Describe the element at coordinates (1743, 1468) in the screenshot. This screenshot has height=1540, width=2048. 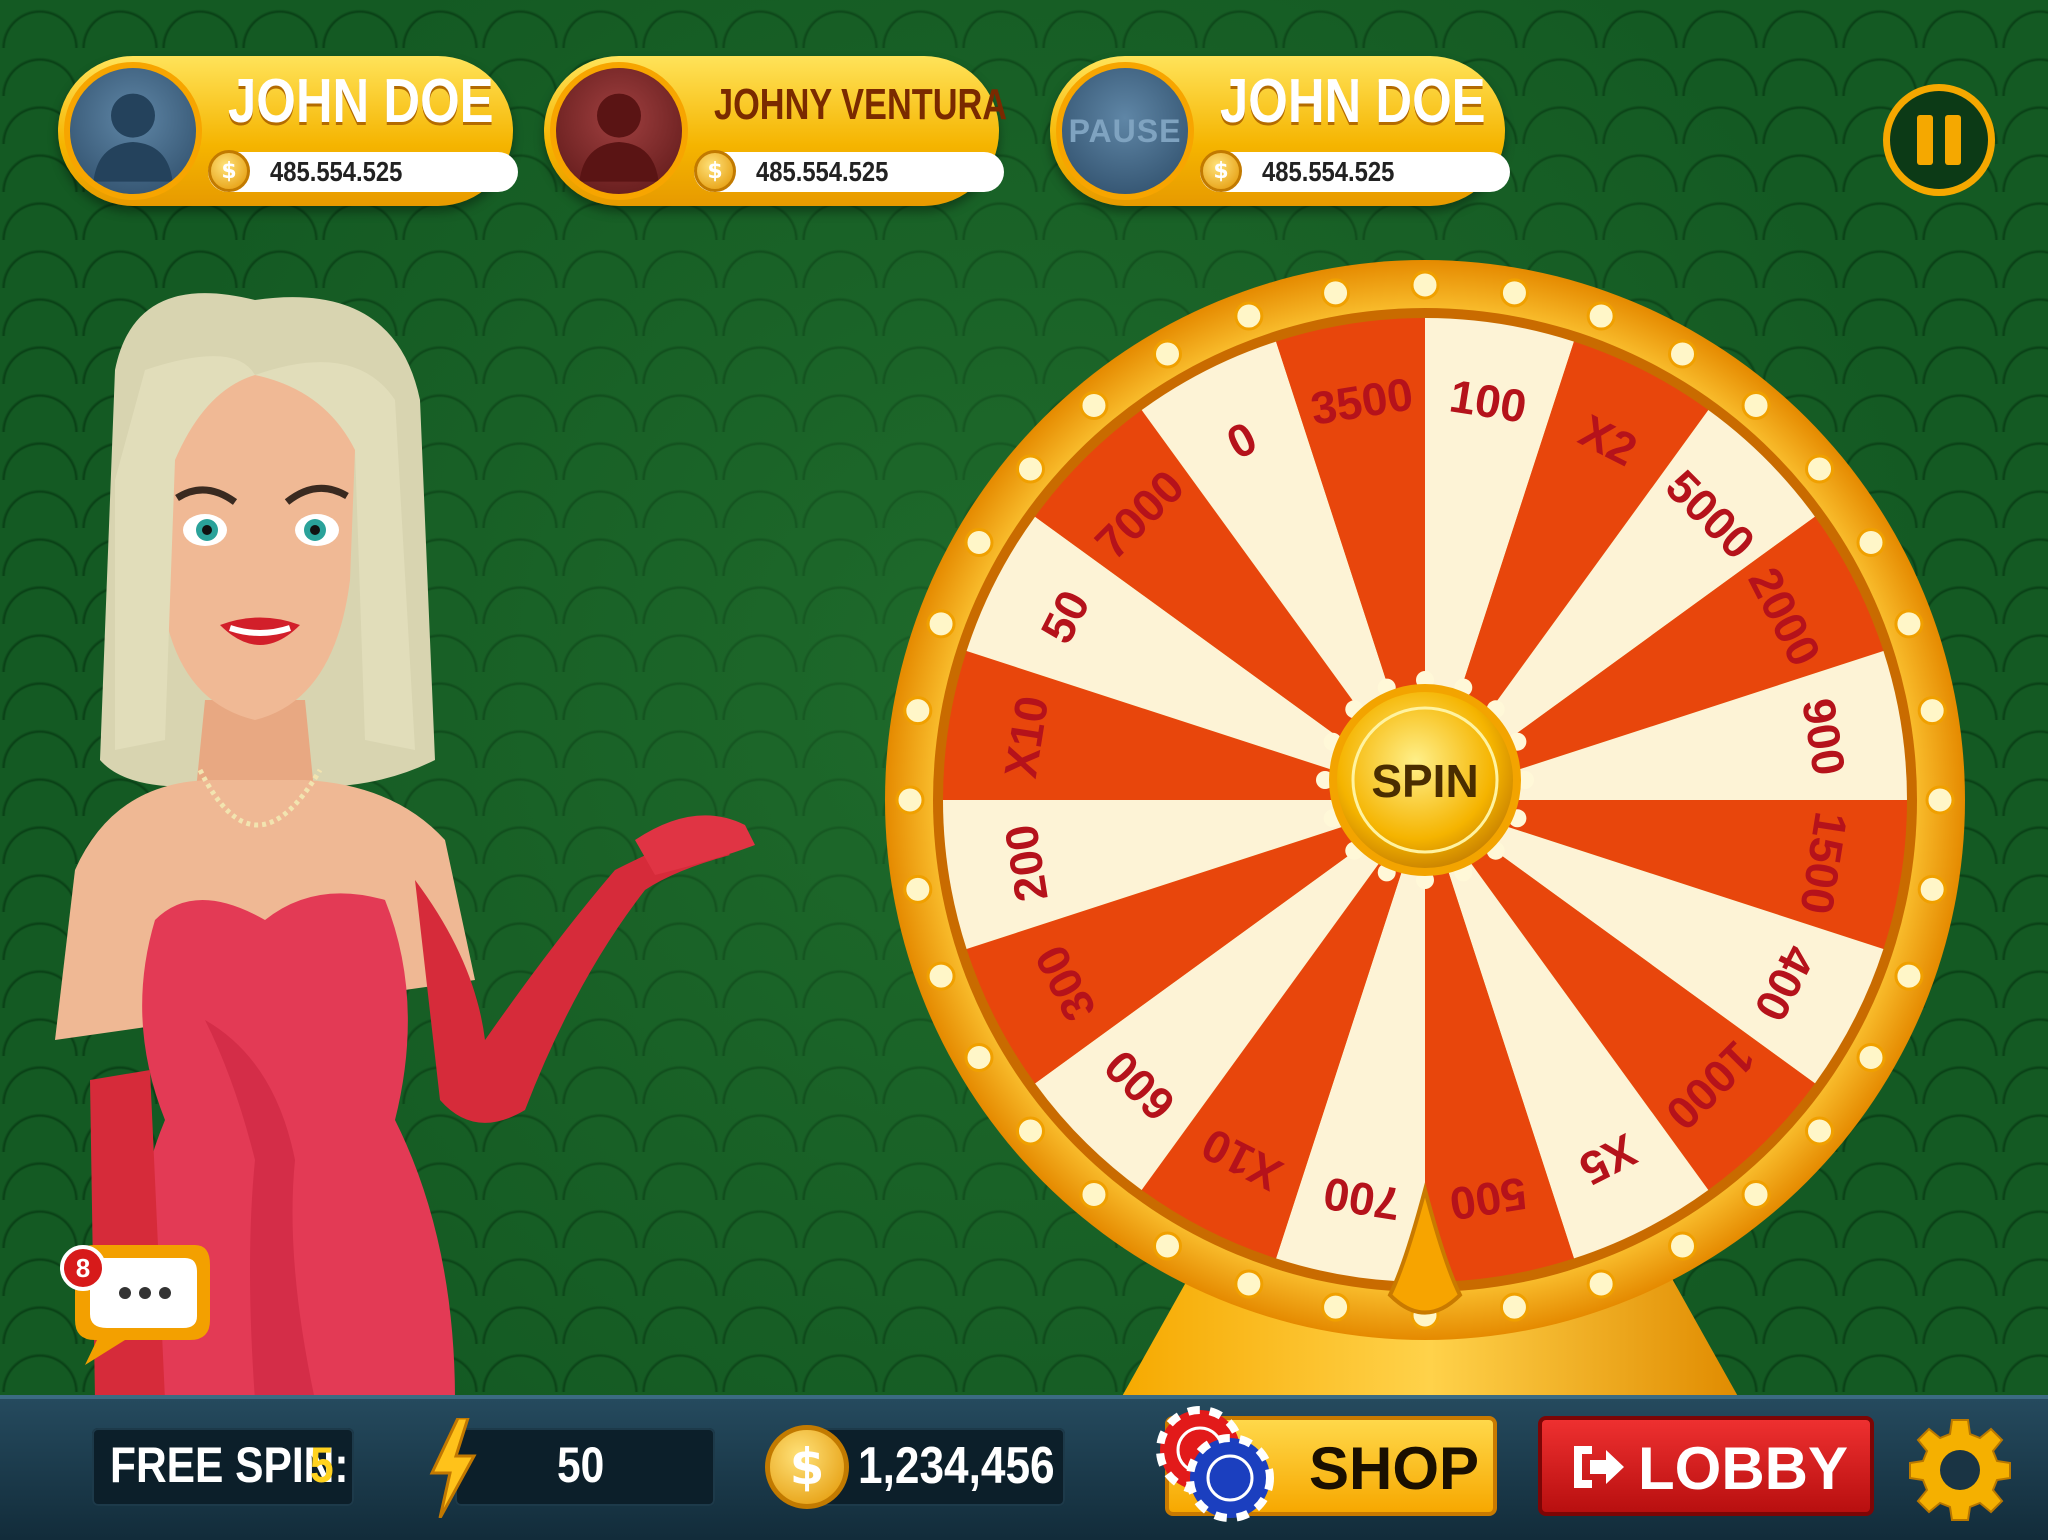
I see `lobby-label: LOBBY` at that location.